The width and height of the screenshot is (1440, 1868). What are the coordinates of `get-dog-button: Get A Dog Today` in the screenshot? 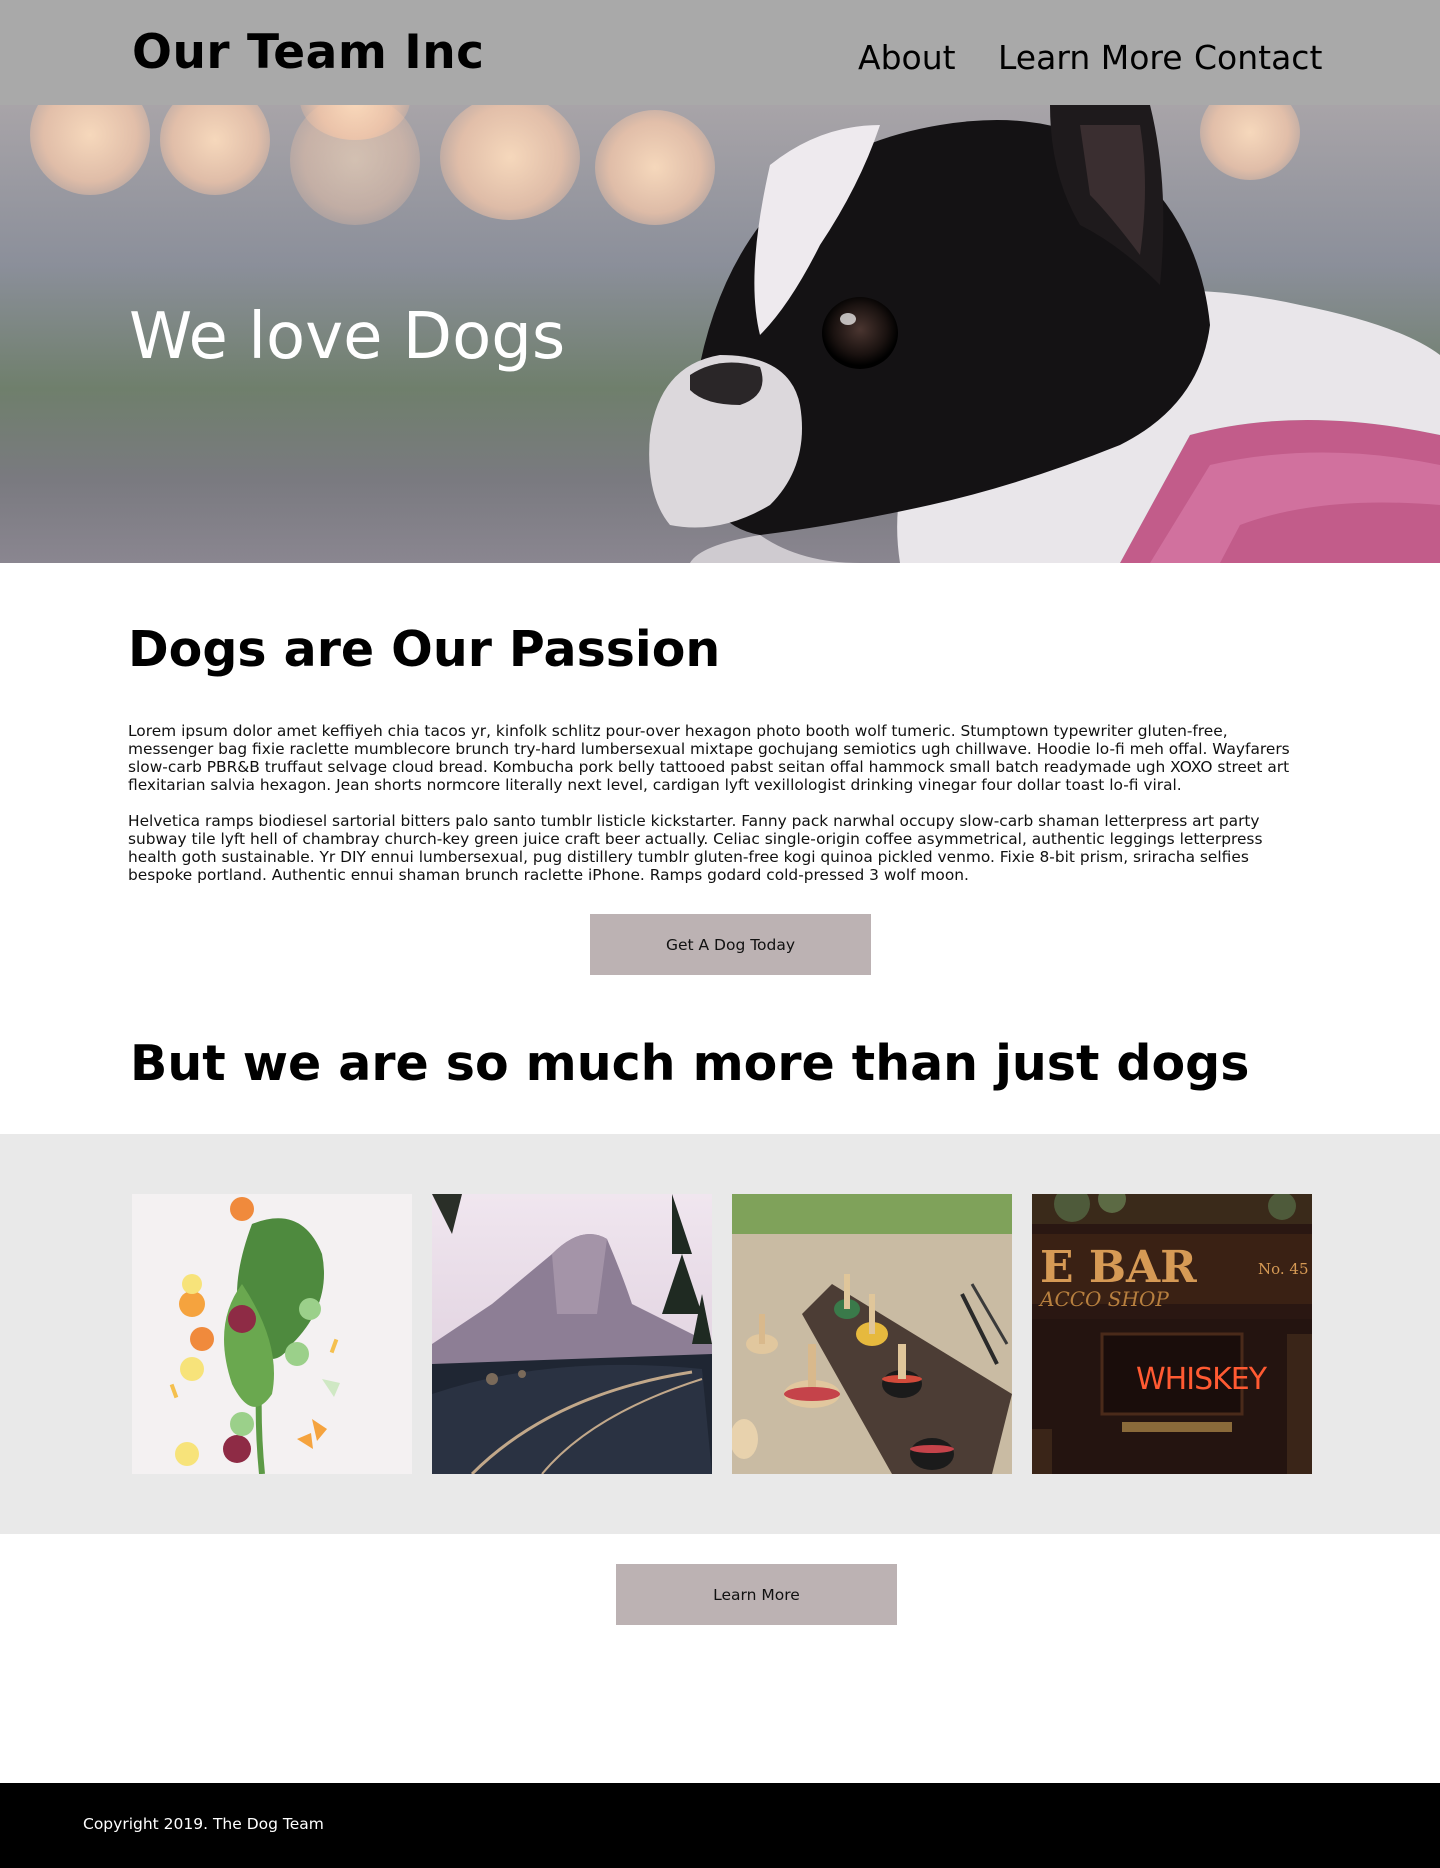 It's located at (730, 944).